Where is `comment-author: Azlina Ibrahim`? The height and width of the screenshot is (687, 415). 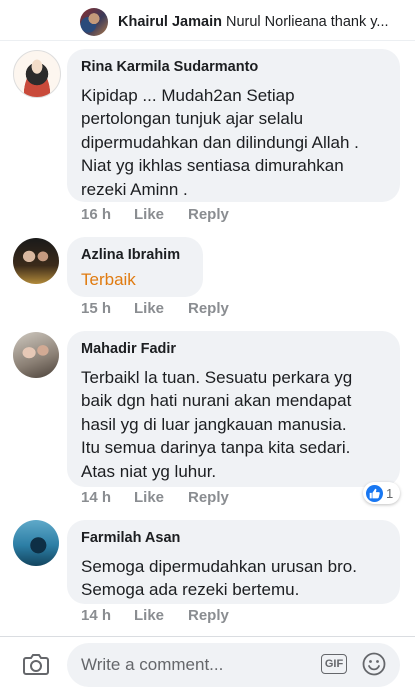
comment-author: Azlina Ibrahim is located at coordinates (130, 255).